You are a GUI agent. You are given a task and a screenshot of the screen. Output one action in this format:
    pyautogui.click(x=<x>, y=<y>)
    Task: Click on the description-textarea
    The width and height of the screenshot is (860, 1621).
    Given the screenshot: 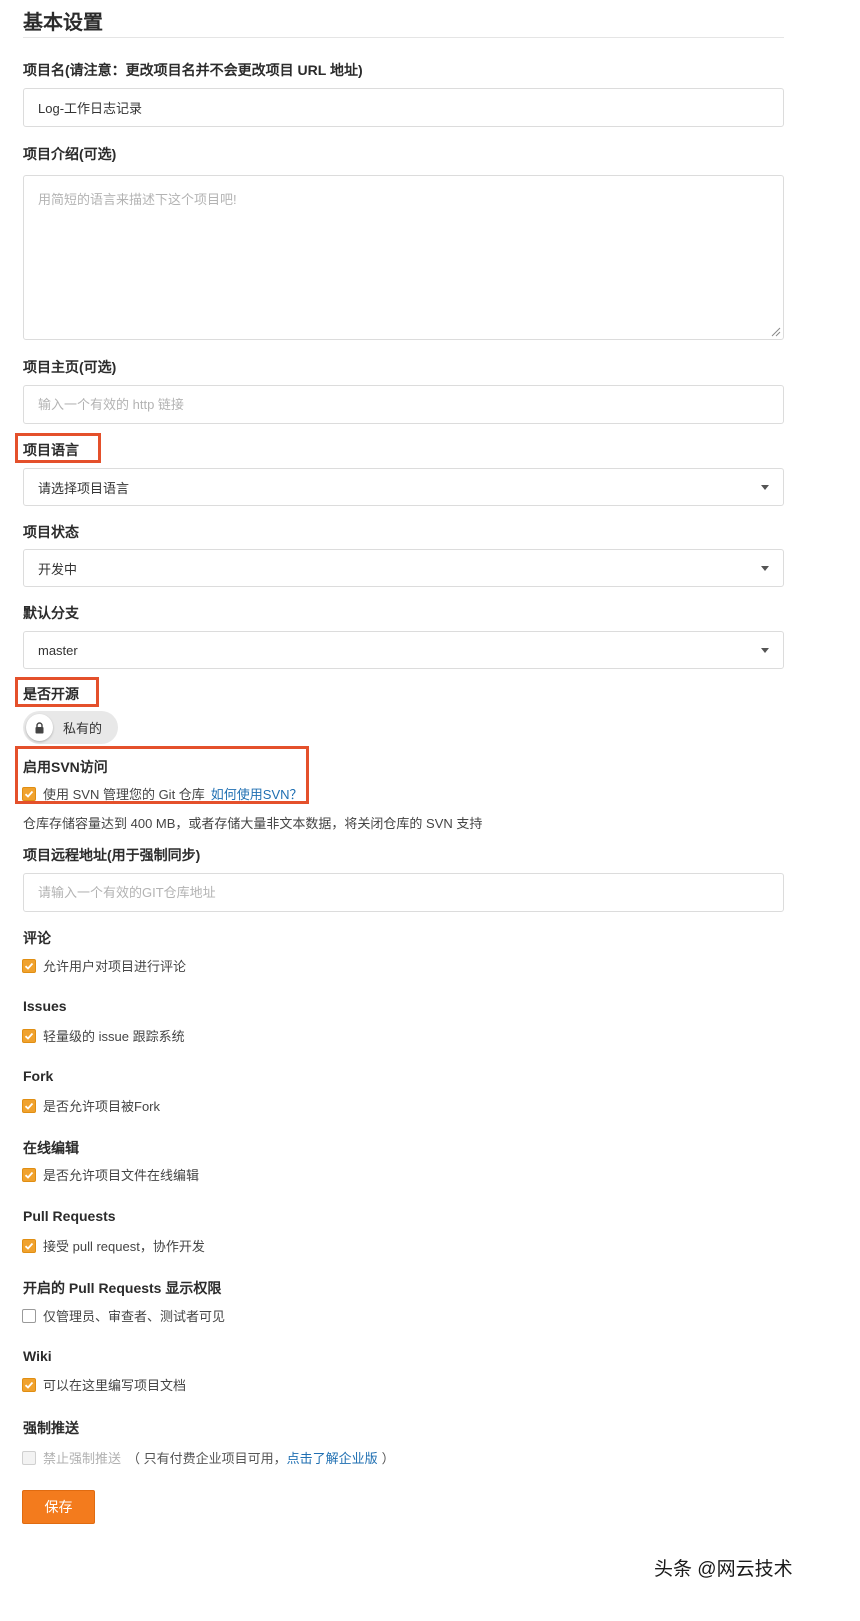 What is the action you would take?
    pyautogui.click(x=403, y=257)
    